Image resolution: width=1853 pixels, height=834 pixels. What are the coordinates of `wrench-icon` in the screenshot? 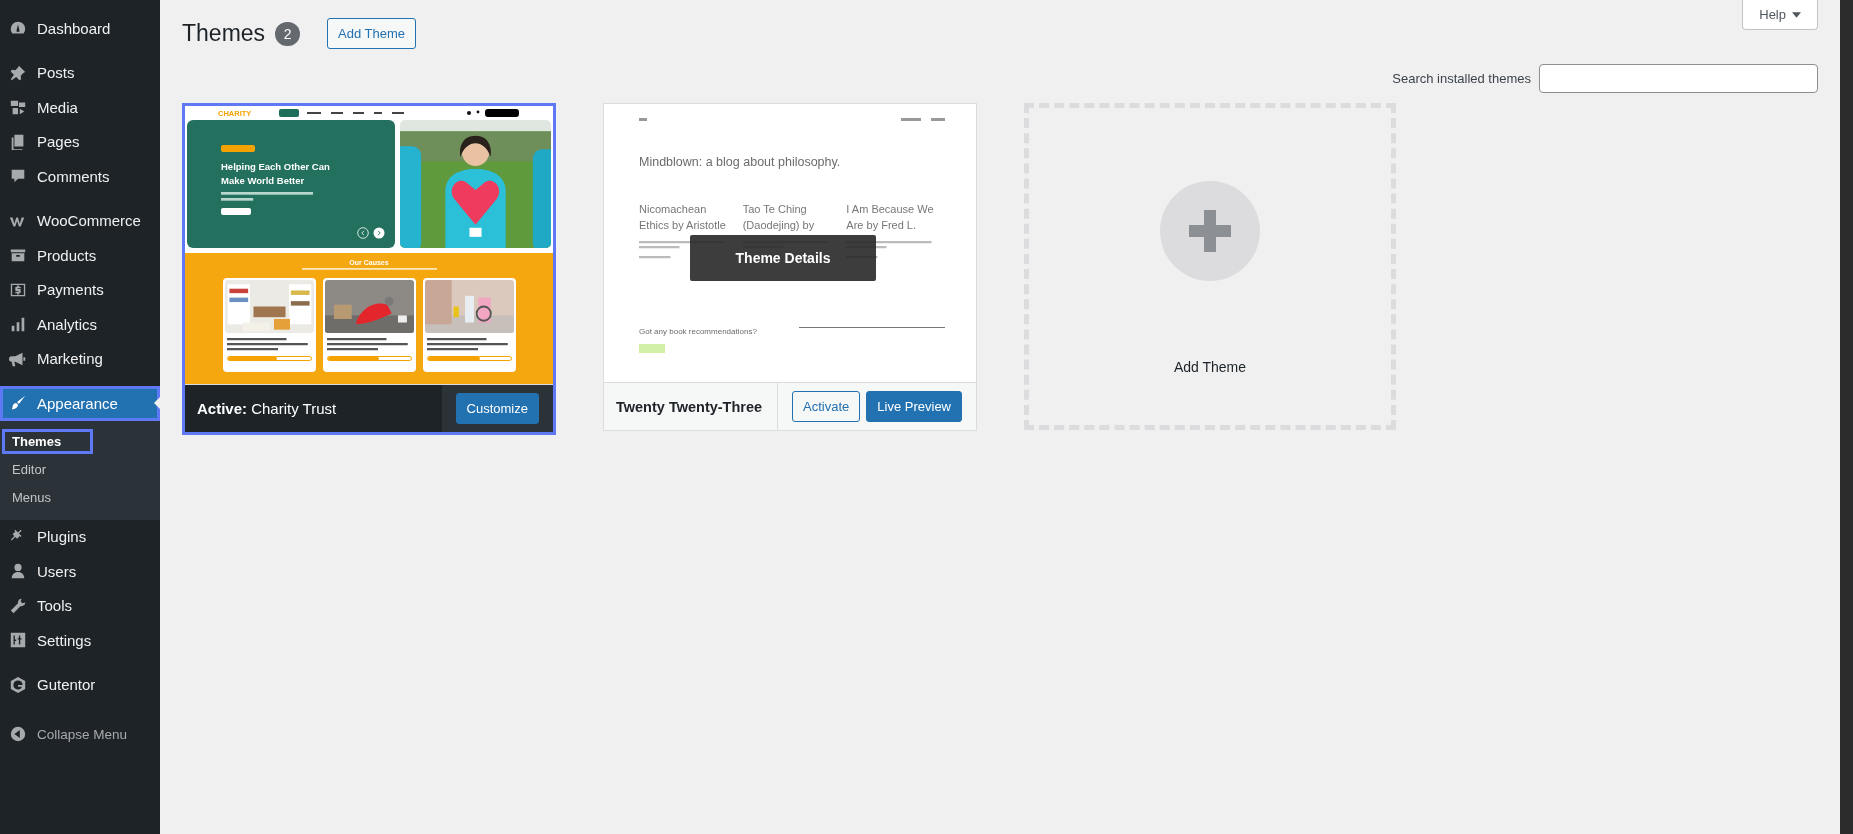 It's located at (18, 605).